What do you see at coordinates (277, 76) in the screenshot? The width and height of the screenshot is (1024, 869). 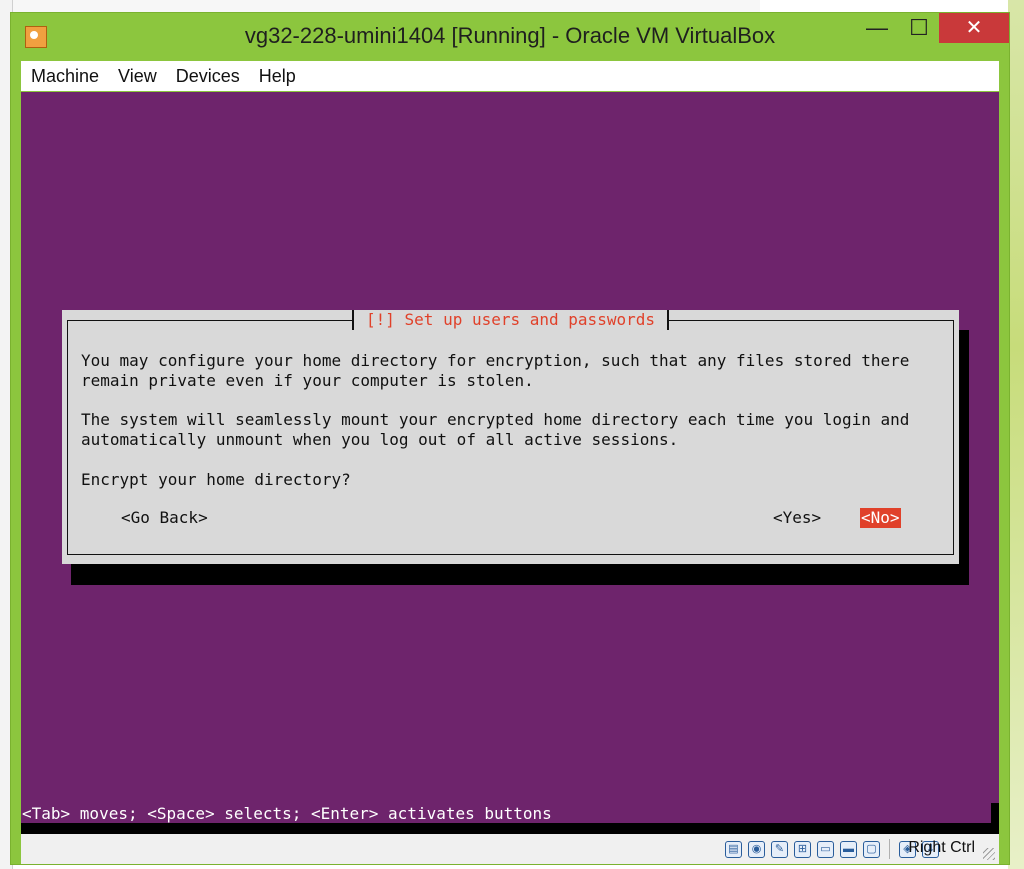 I see `menu-help: Help` at bounding box center [277, 76].